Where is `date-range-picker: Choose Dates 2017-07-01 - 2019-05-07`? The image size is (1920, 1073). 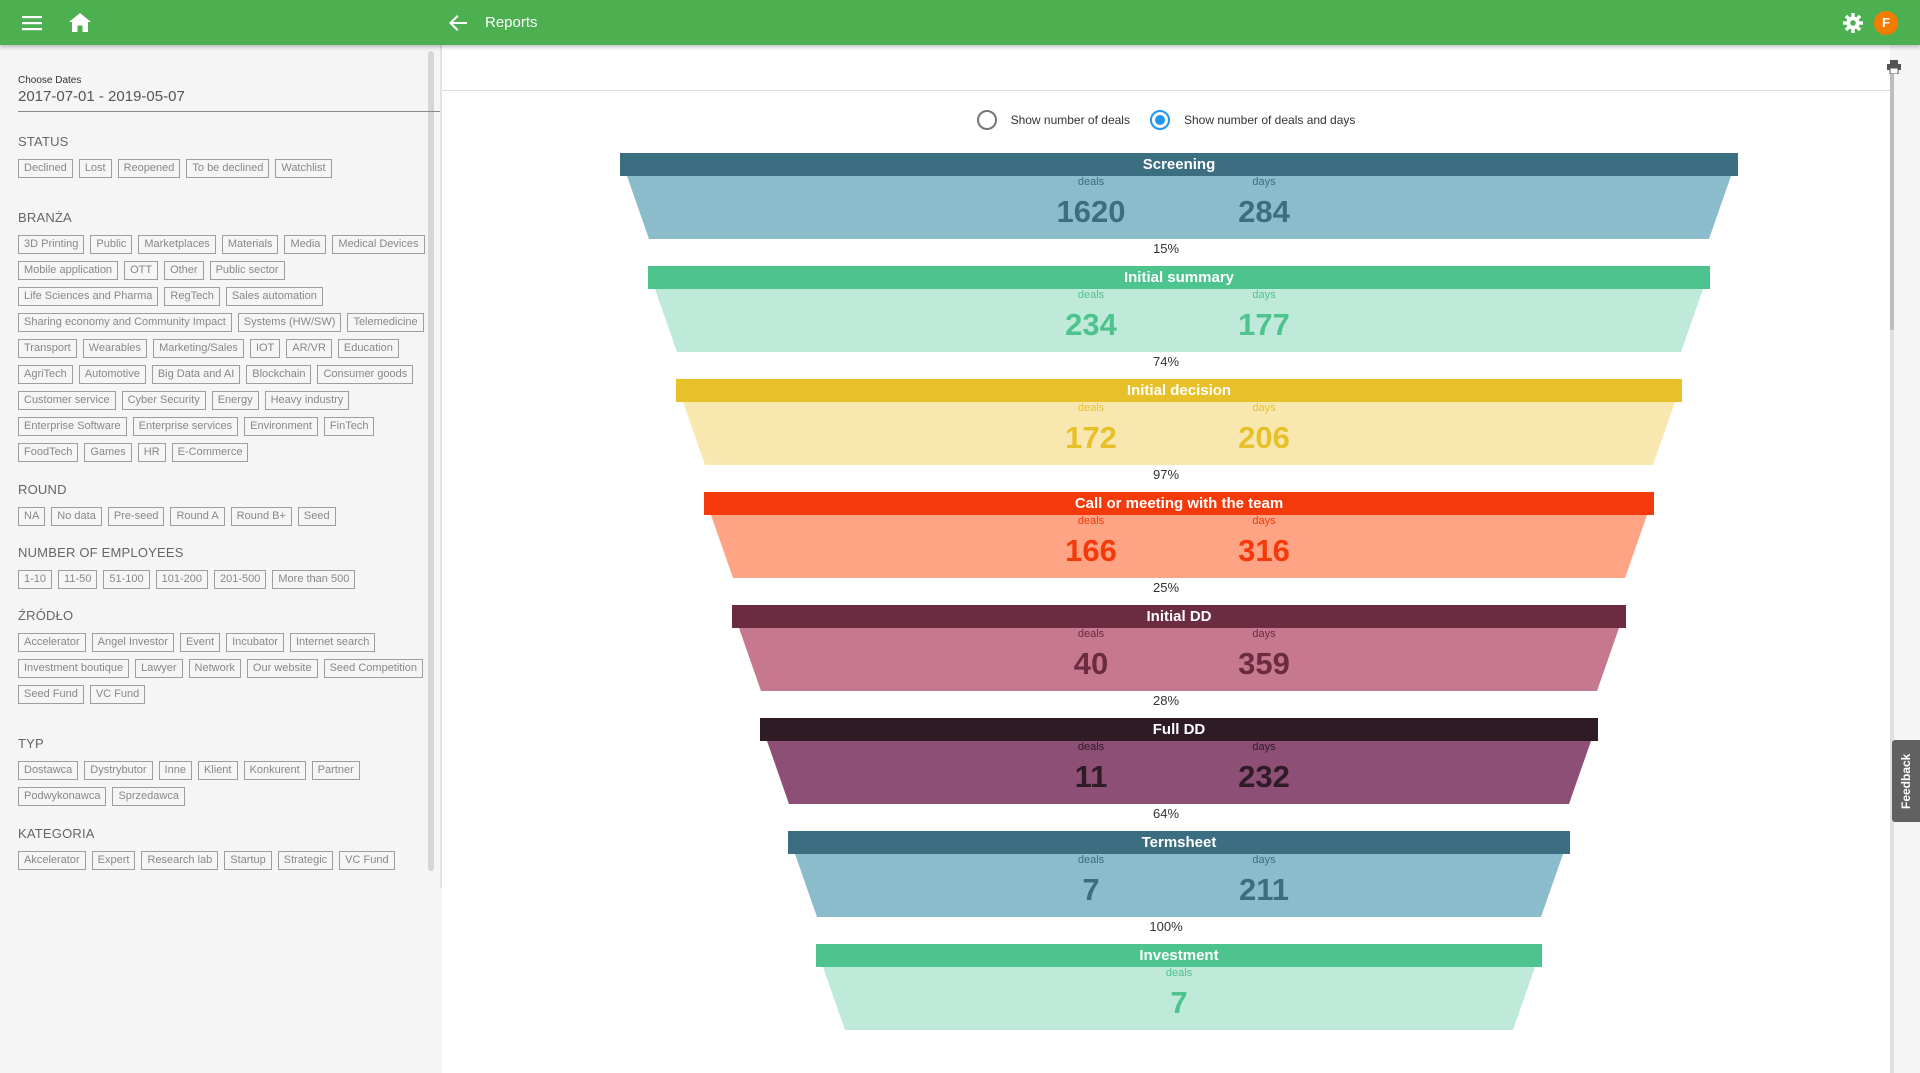
date-range-picker: Choose Dates 2017-07-01 - 2019-05-07 is located at coordinates (230, 93).